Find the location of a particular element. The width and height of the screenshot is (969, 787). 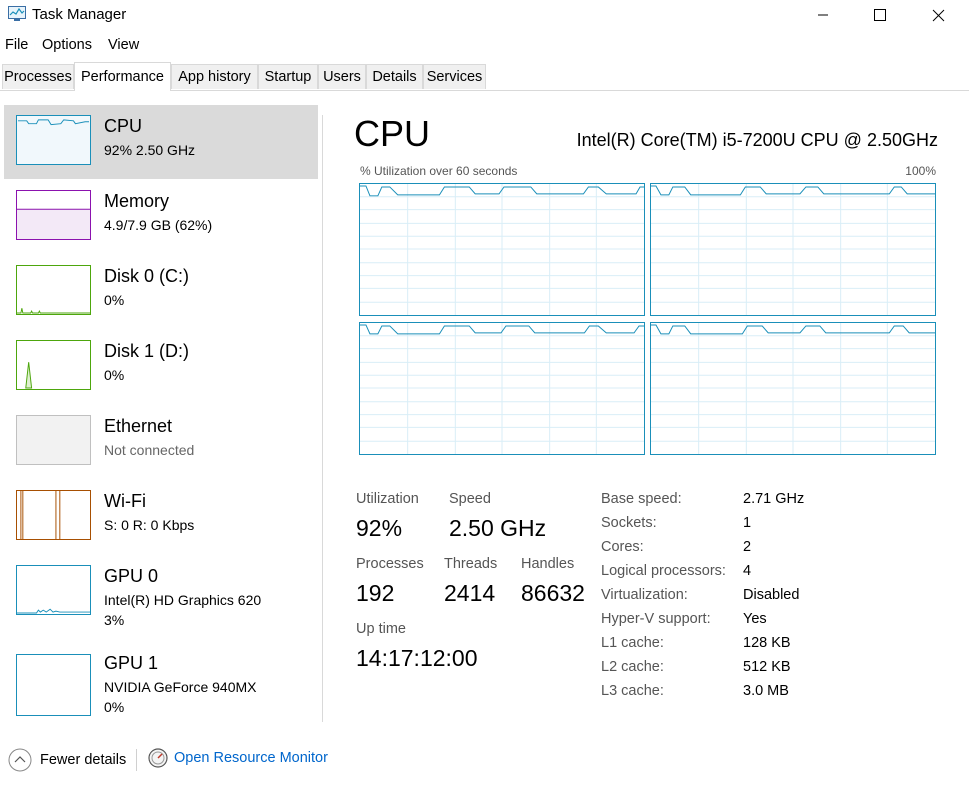

spec-label: Hyper-V support: is located at coordinates (656, 619).